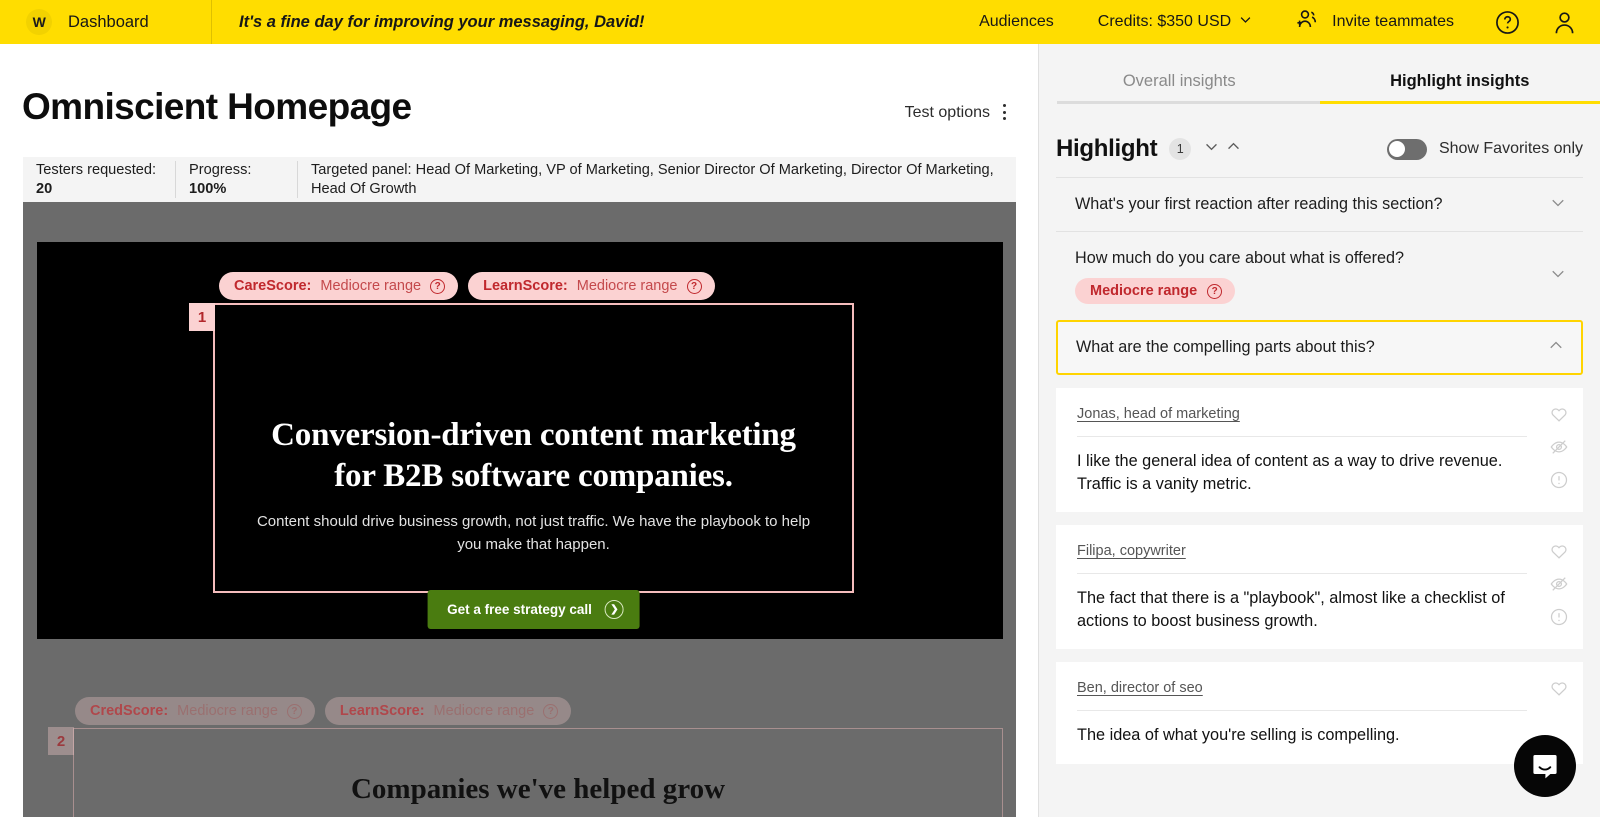  Describe the element at coordinates (1406, 149) in the screenshot. I see `show-favorites-switch` at that location.